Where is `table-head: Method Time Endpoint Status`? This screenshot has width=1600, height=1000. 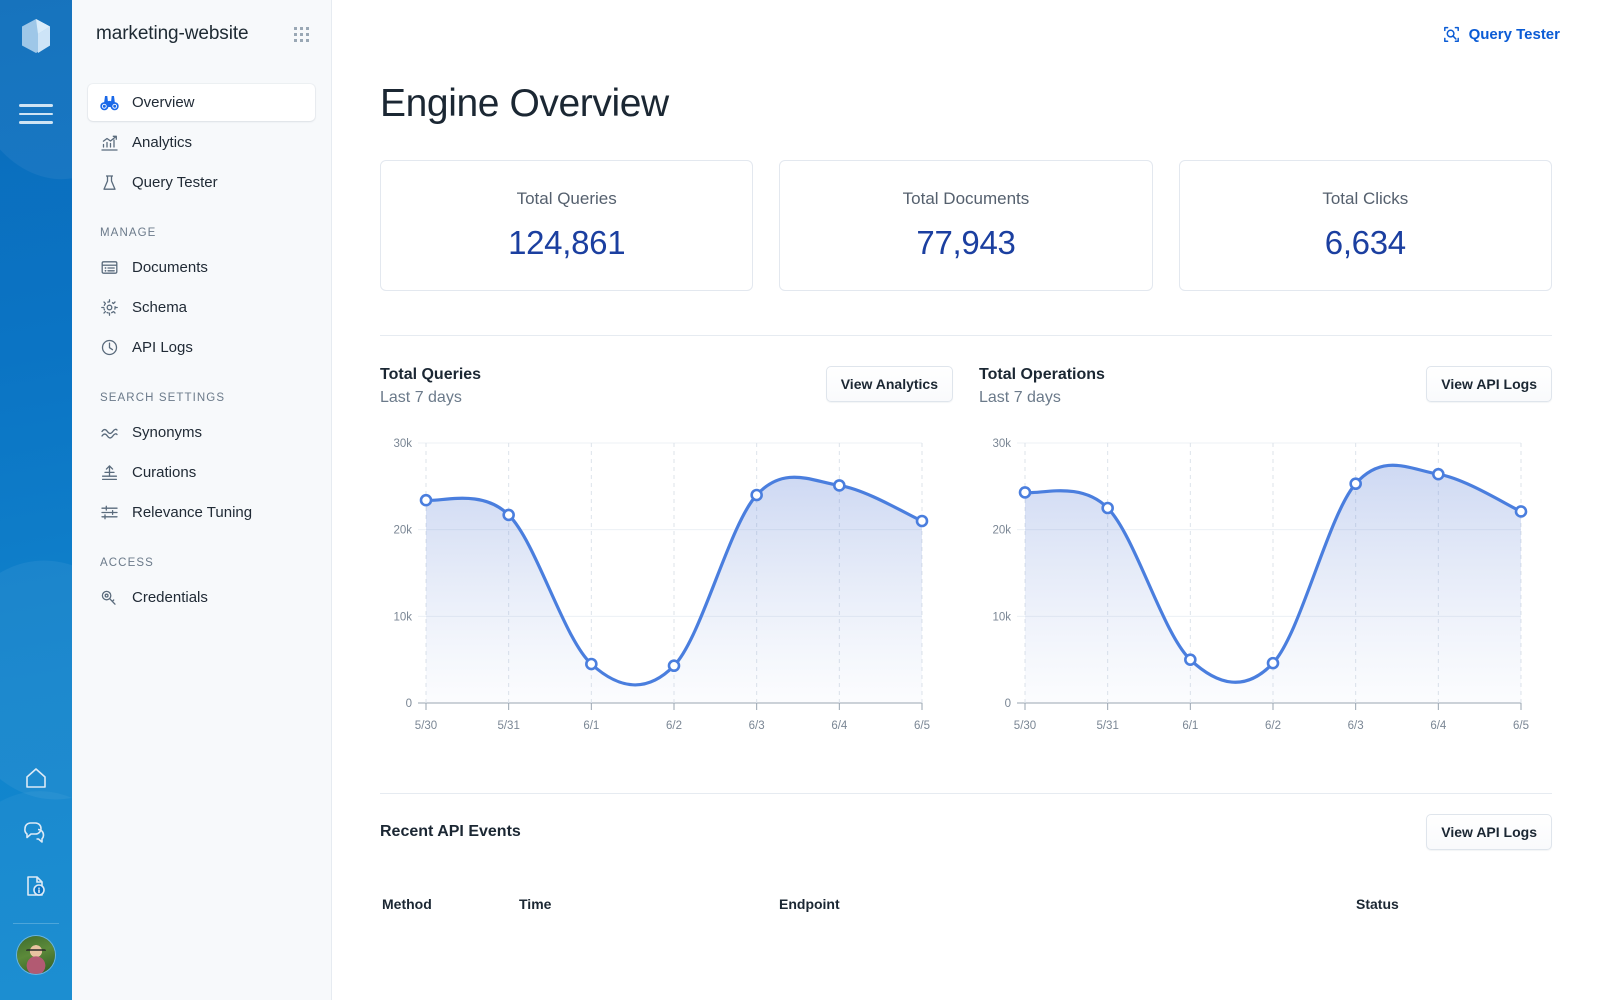
table-head: Method Time Endpoint Status is located at coordinates (966, 908).